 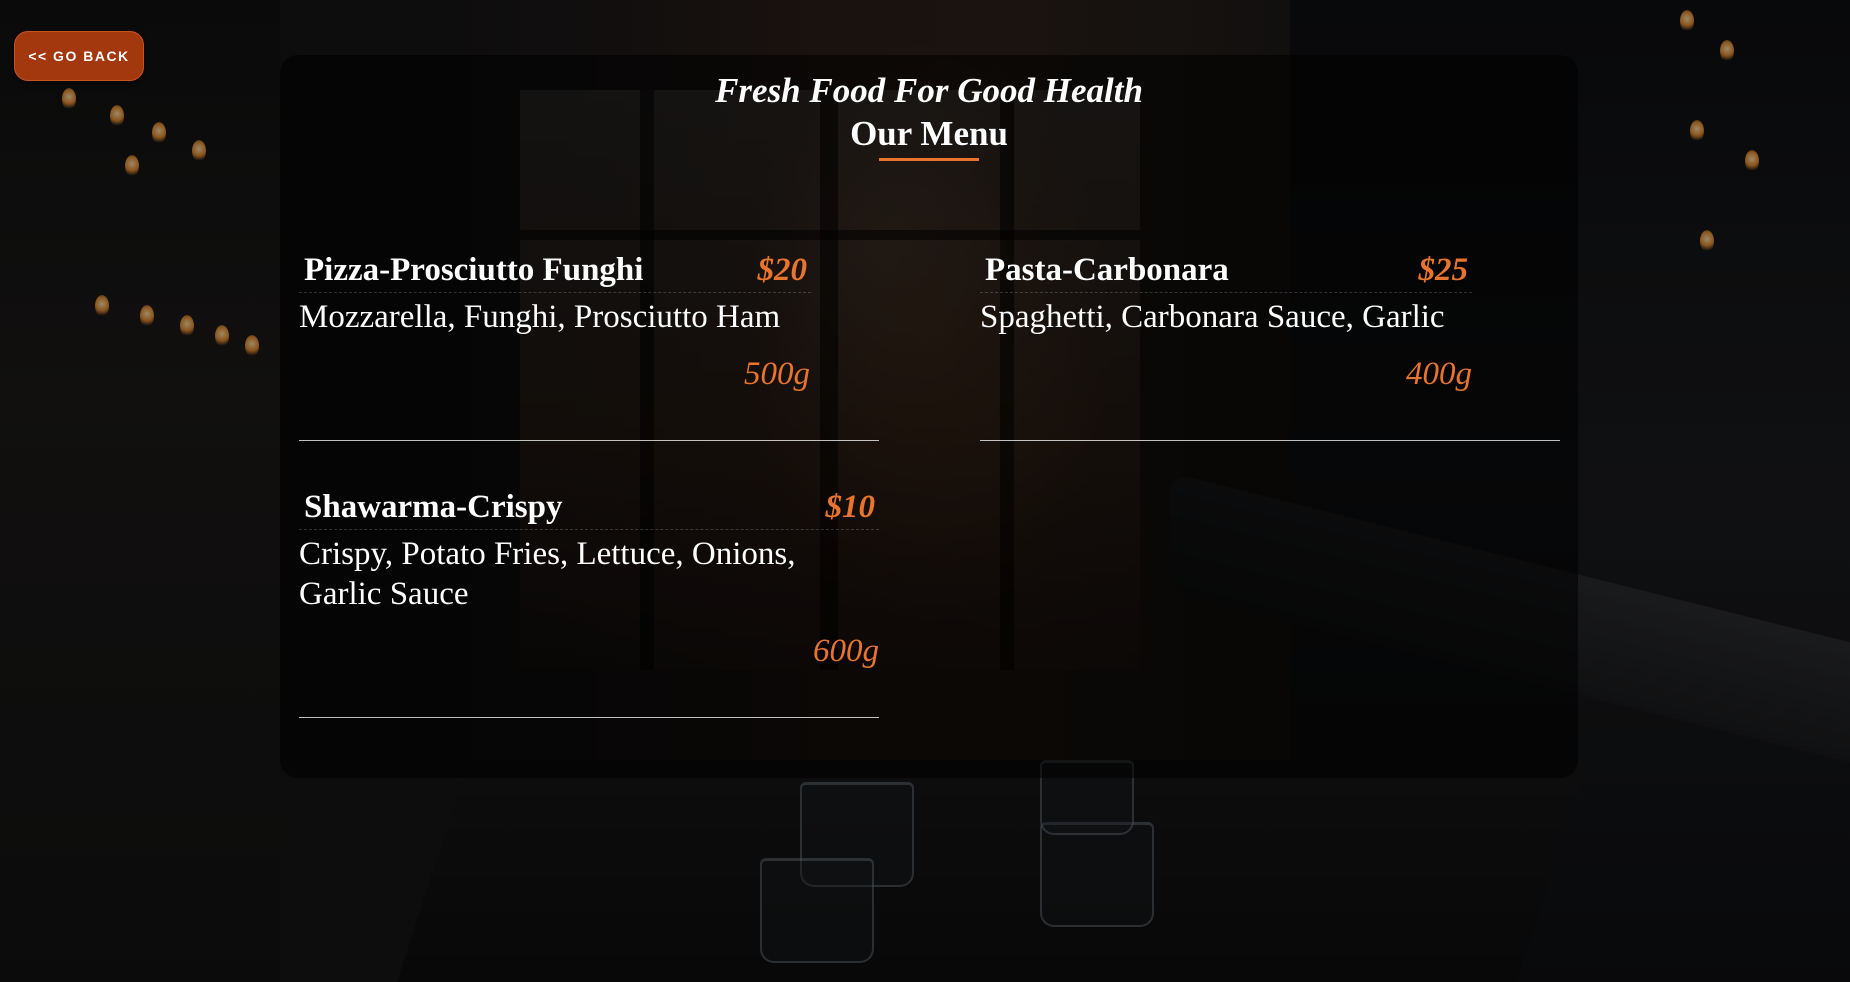 I want to click on go-back-button: << GO BACK, so click(x=79, y=56).